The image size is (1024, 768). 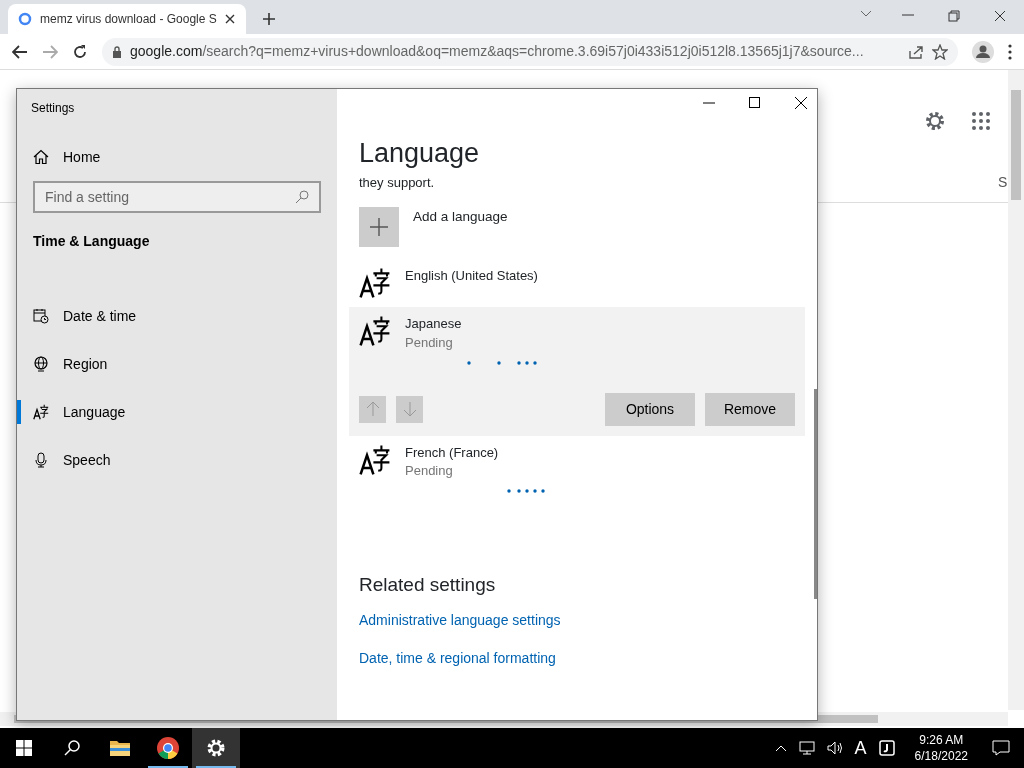 What do you see at coordinates (269, 19) in the screenshot?
I see `new-tab-icon` at bounding box center [269, 19].